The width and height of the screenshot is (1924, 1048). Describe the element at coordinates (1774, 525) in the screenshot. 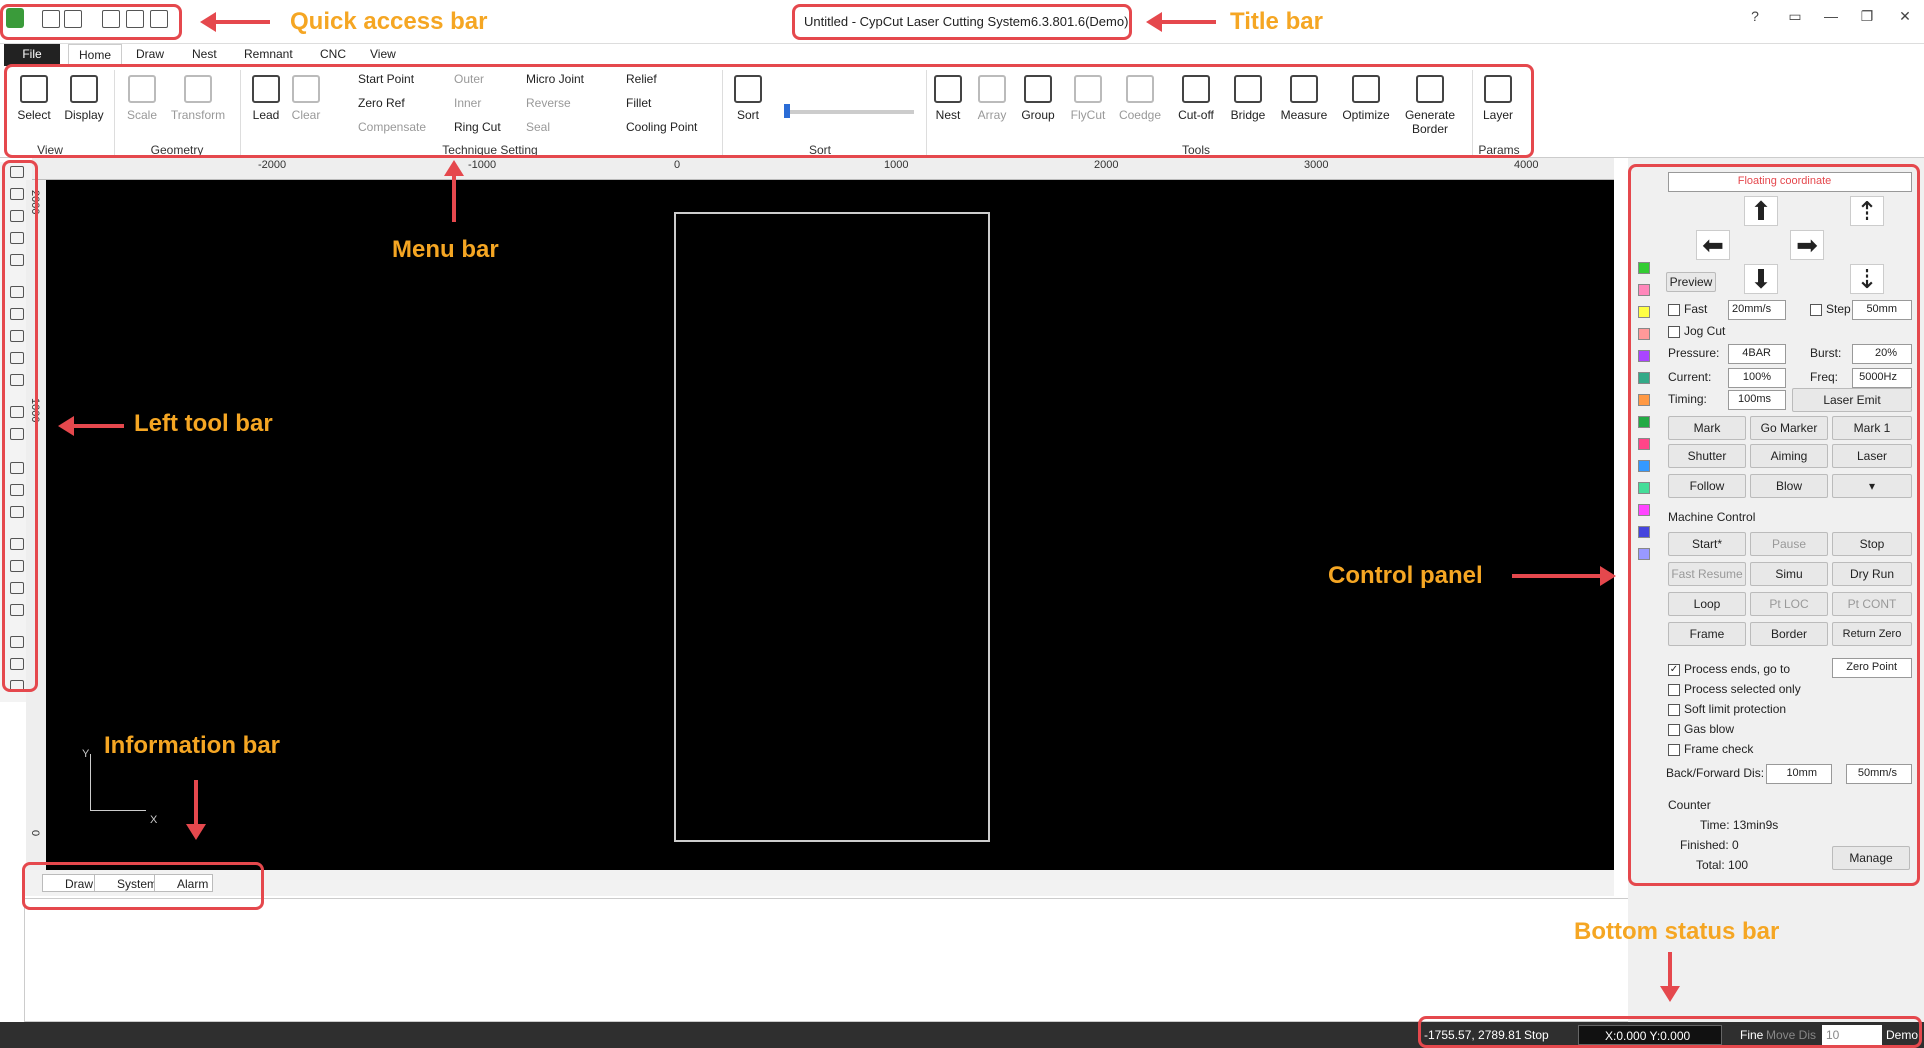

I see `control-panel-box` at that location.